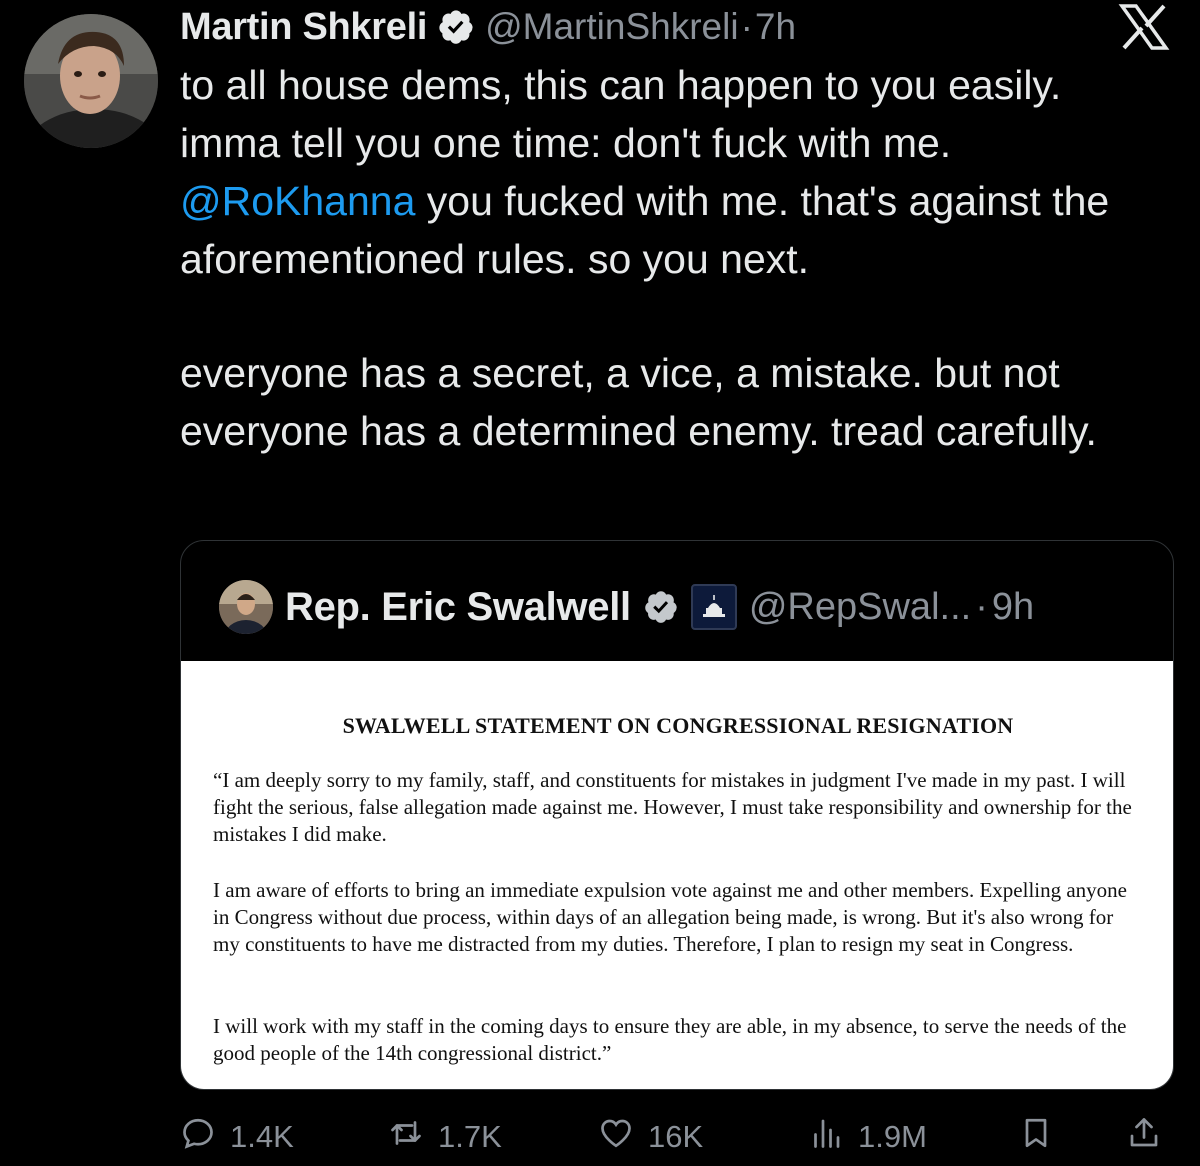  I want to click on repost-button: 1.7K, so click(445, 1137).